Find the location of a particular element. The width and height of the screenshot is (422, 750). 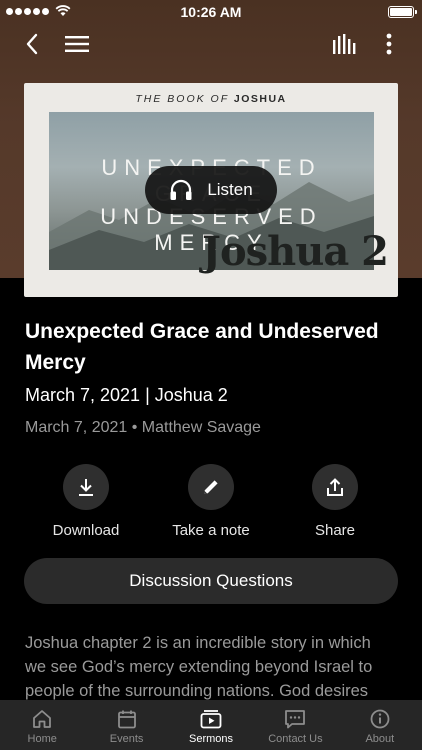

home-icon is located at coordinates (42, 719).